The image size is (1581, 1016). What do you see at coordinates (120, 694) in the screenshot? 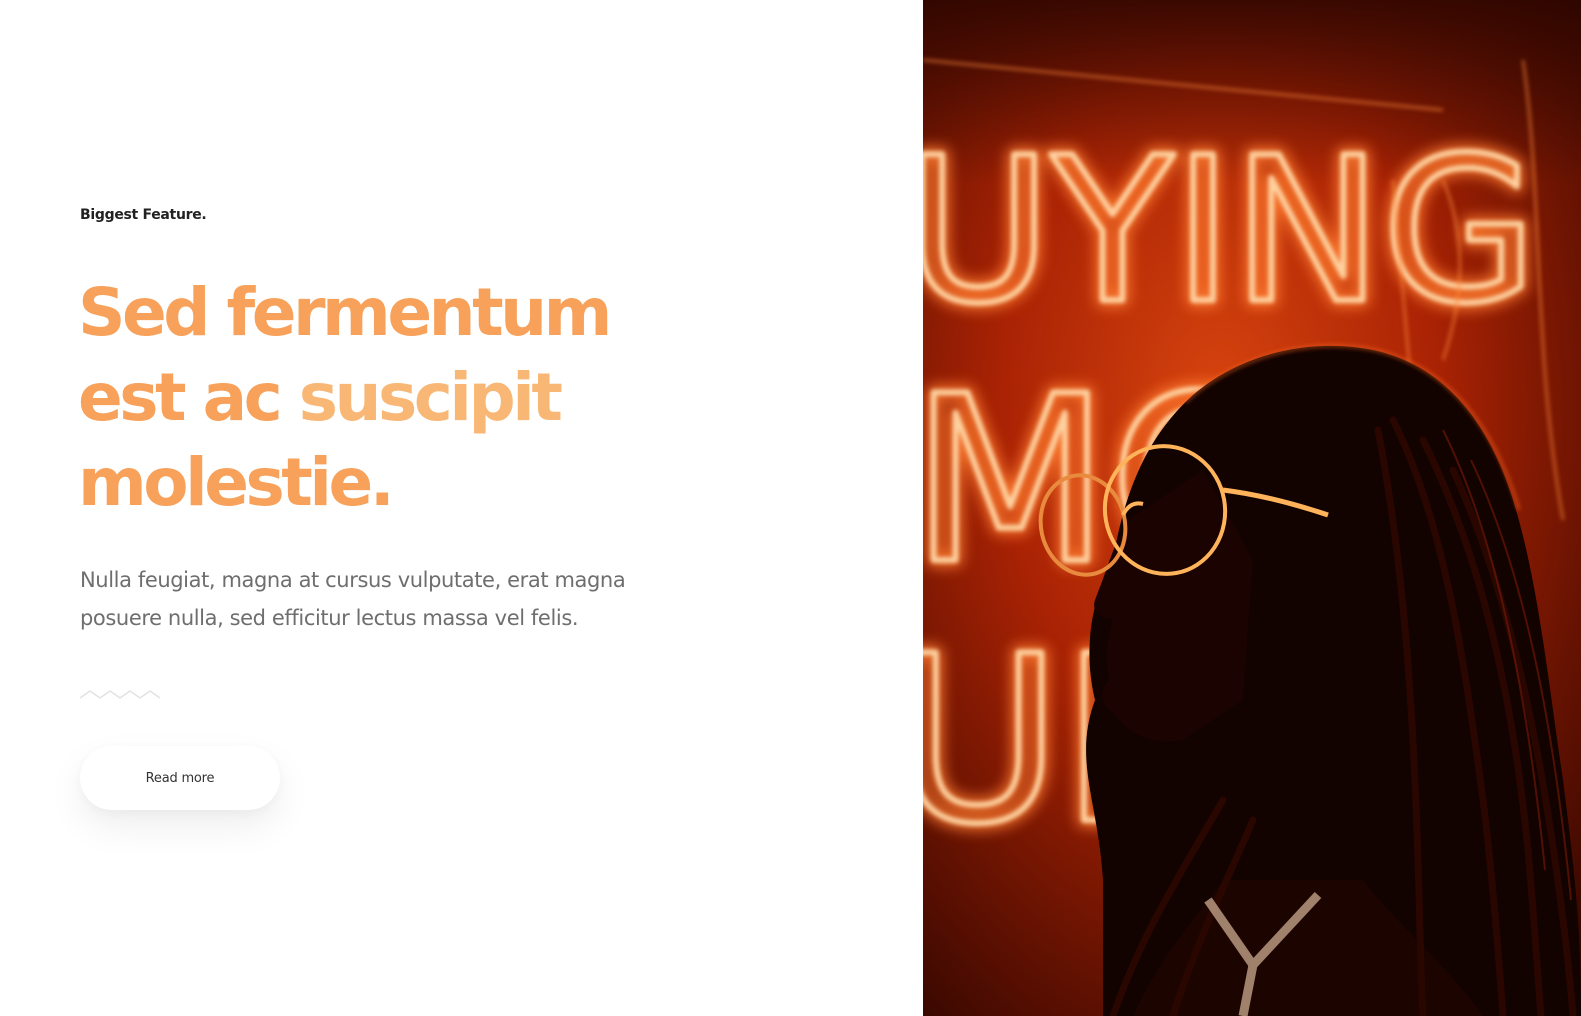
I see `wave-divider-icon` at bounding box center [120, 694].